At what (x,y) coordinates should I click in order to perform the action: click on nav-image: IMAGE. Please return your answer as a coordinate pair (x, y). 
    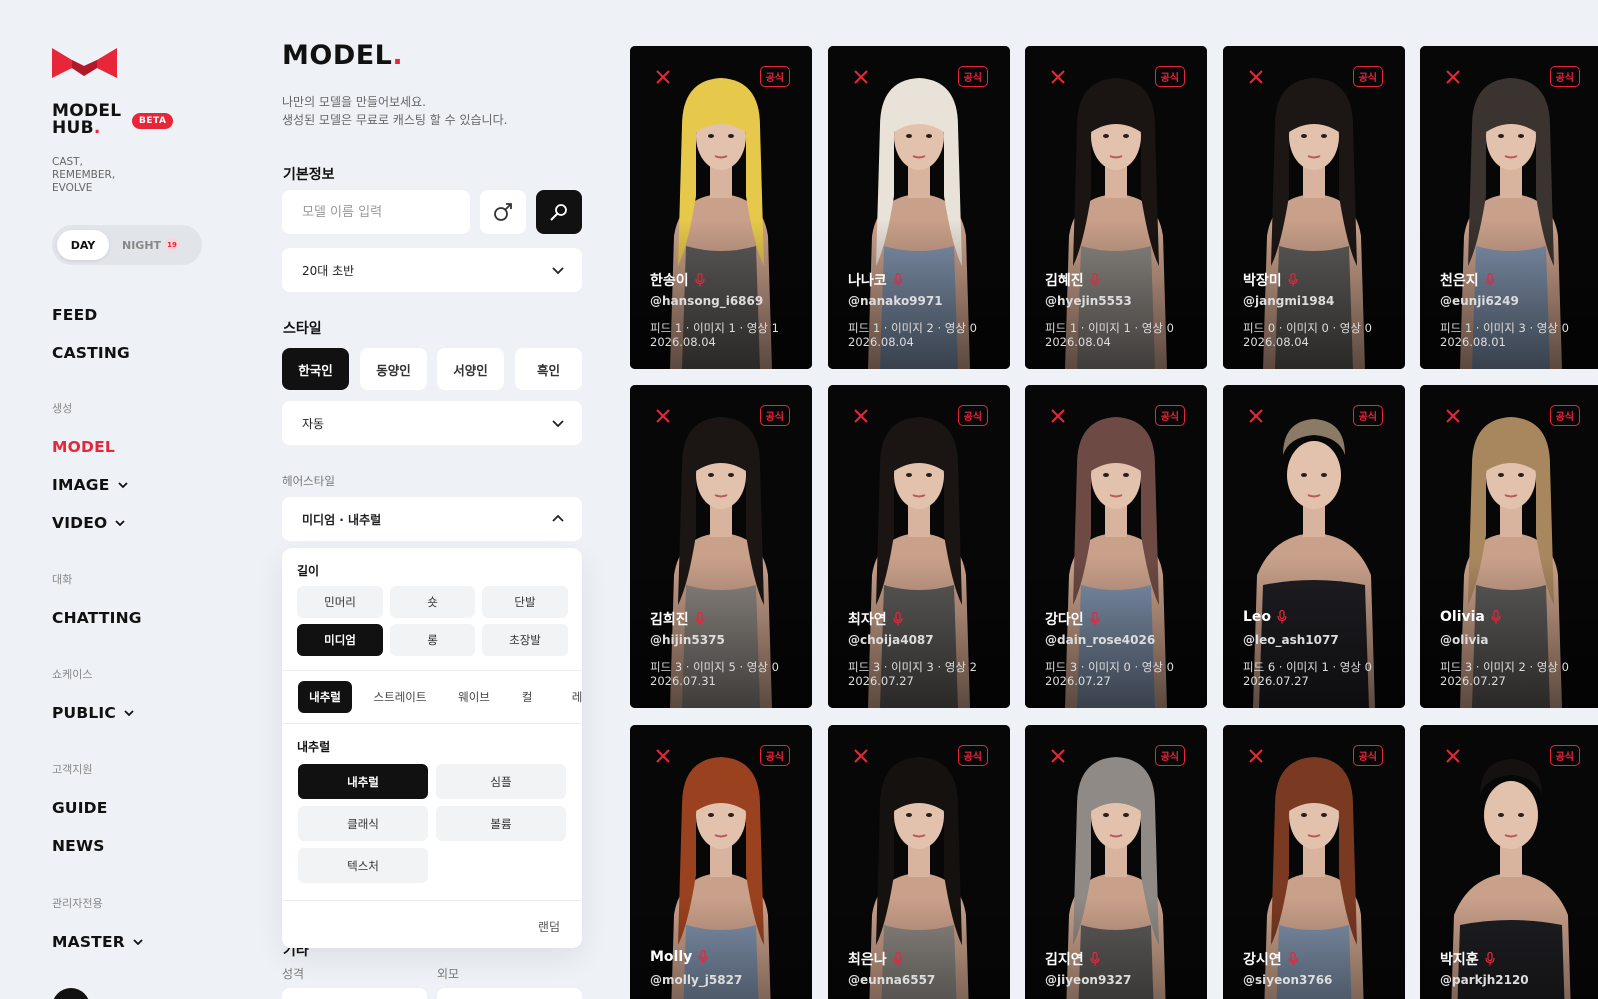
    Looking at the image, I should click on (90, 485).